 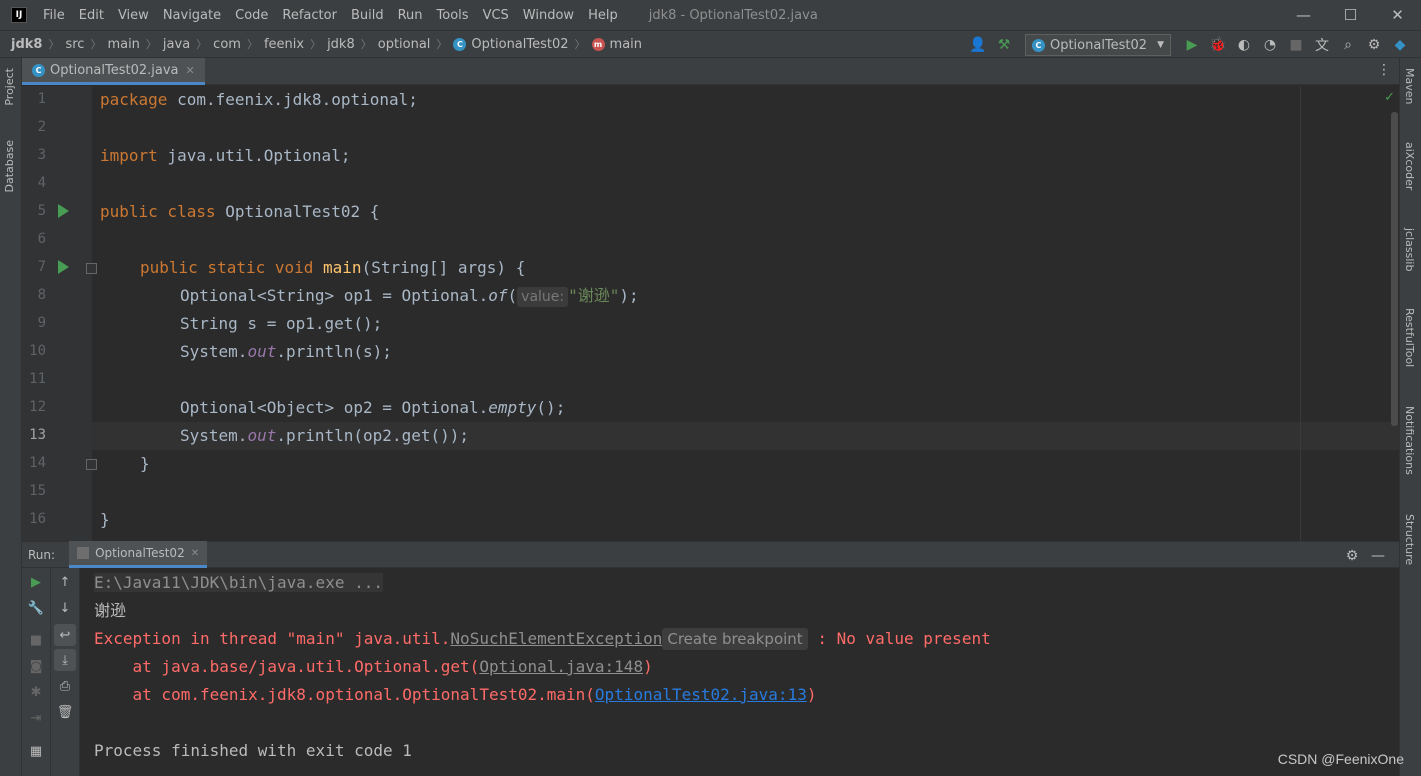 What do you see at coordinates (65, 582) in the screenshot?
I see `arrow-up-icon: ↑` at bounding box center [65, 582].